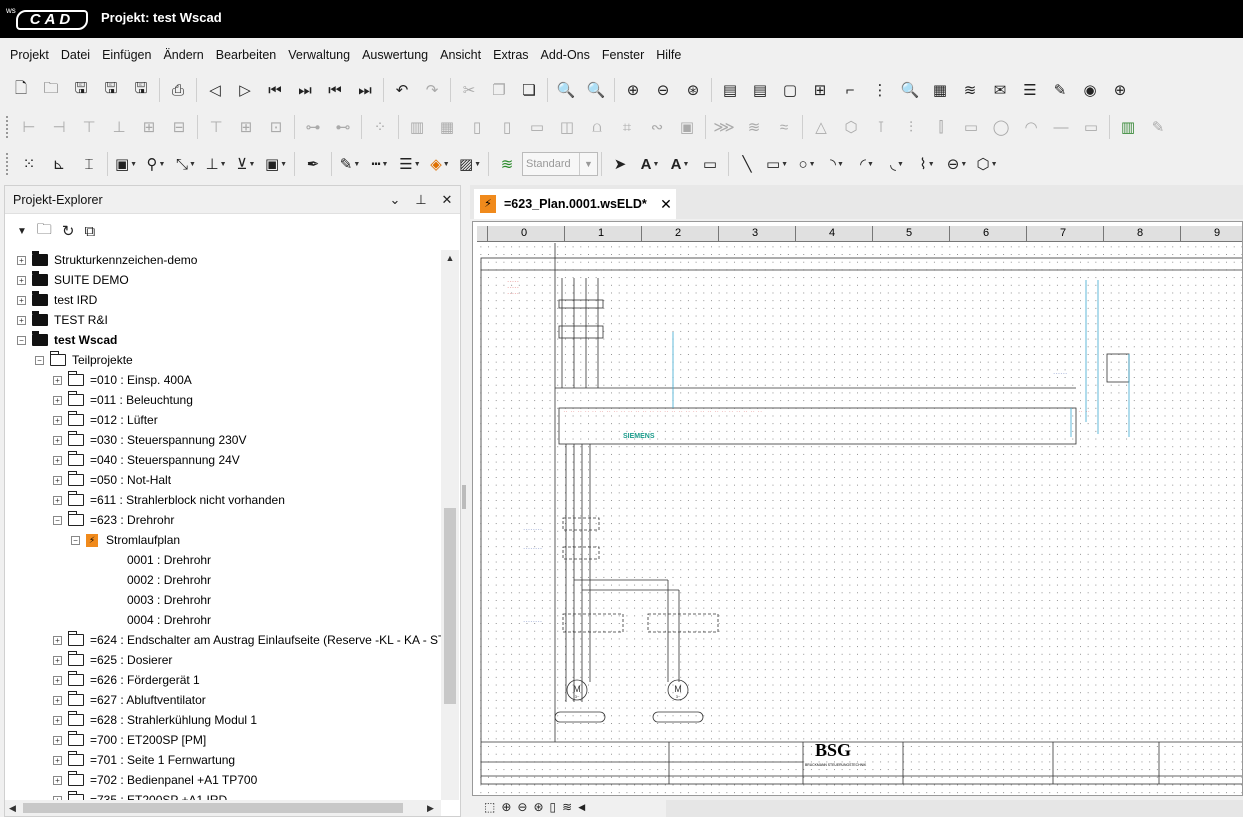 The image size is (1243, 817). I want to click on undo-icon: ↶, so click(402, 90).